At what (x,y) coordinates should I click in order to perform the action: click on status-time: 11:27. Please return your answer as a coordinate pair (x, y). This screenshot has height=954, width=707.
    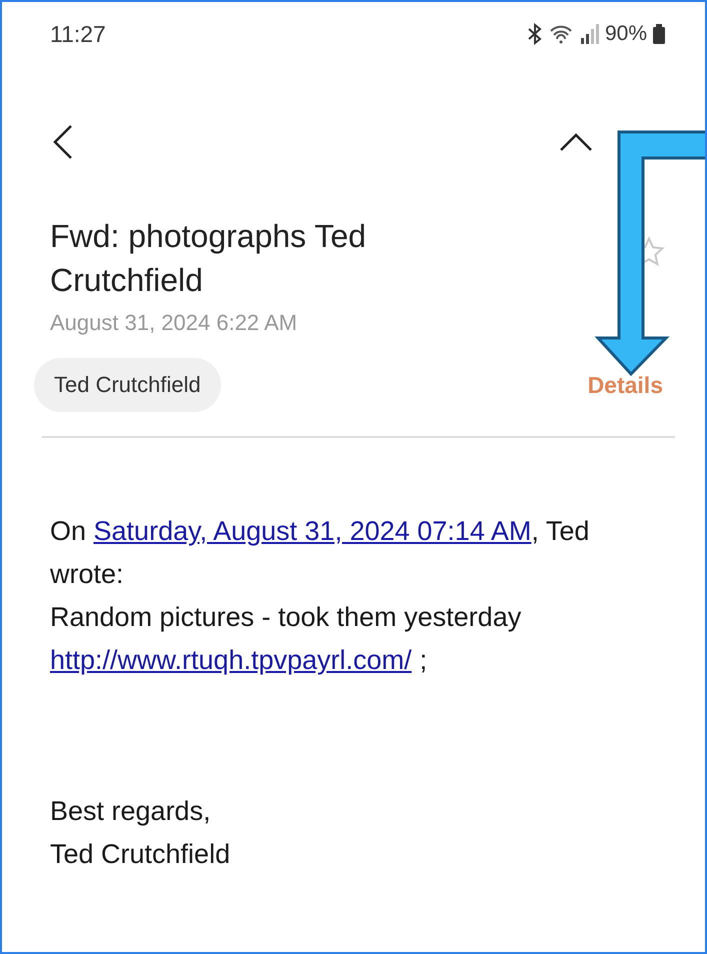
    Looking at the image, I should click on (78, 34).